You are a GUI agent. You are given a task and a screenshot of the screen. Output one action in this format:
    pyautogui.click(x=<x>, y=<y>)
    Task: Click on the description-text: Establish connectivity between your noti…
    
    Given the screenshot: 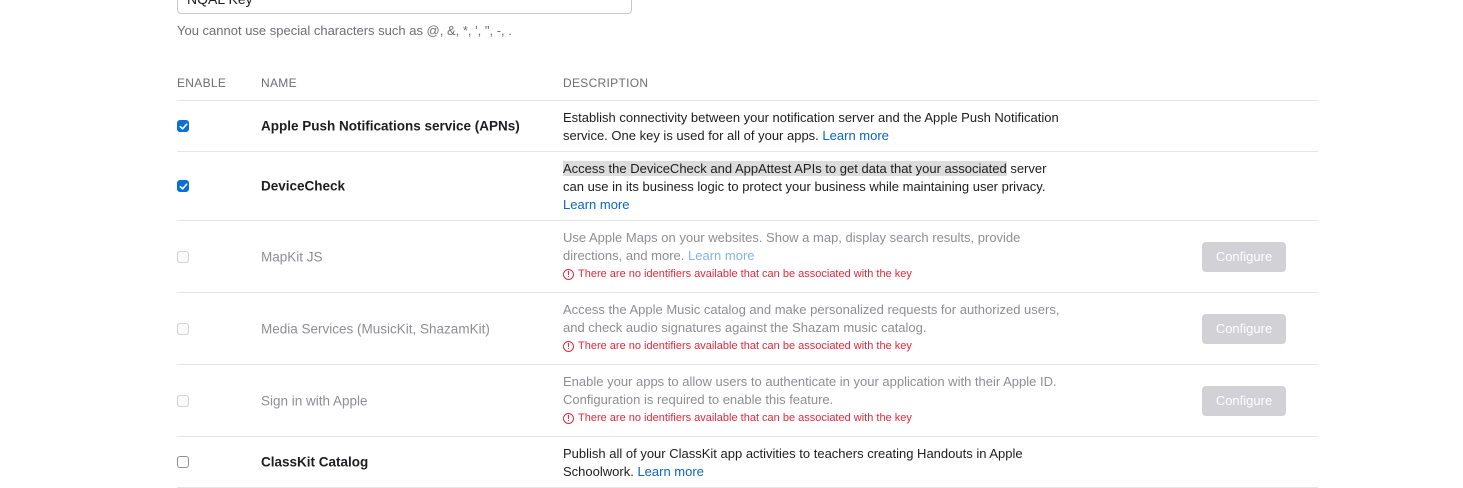 What is the action you would take?
    pyautogui.click(x=811, y=126)
    